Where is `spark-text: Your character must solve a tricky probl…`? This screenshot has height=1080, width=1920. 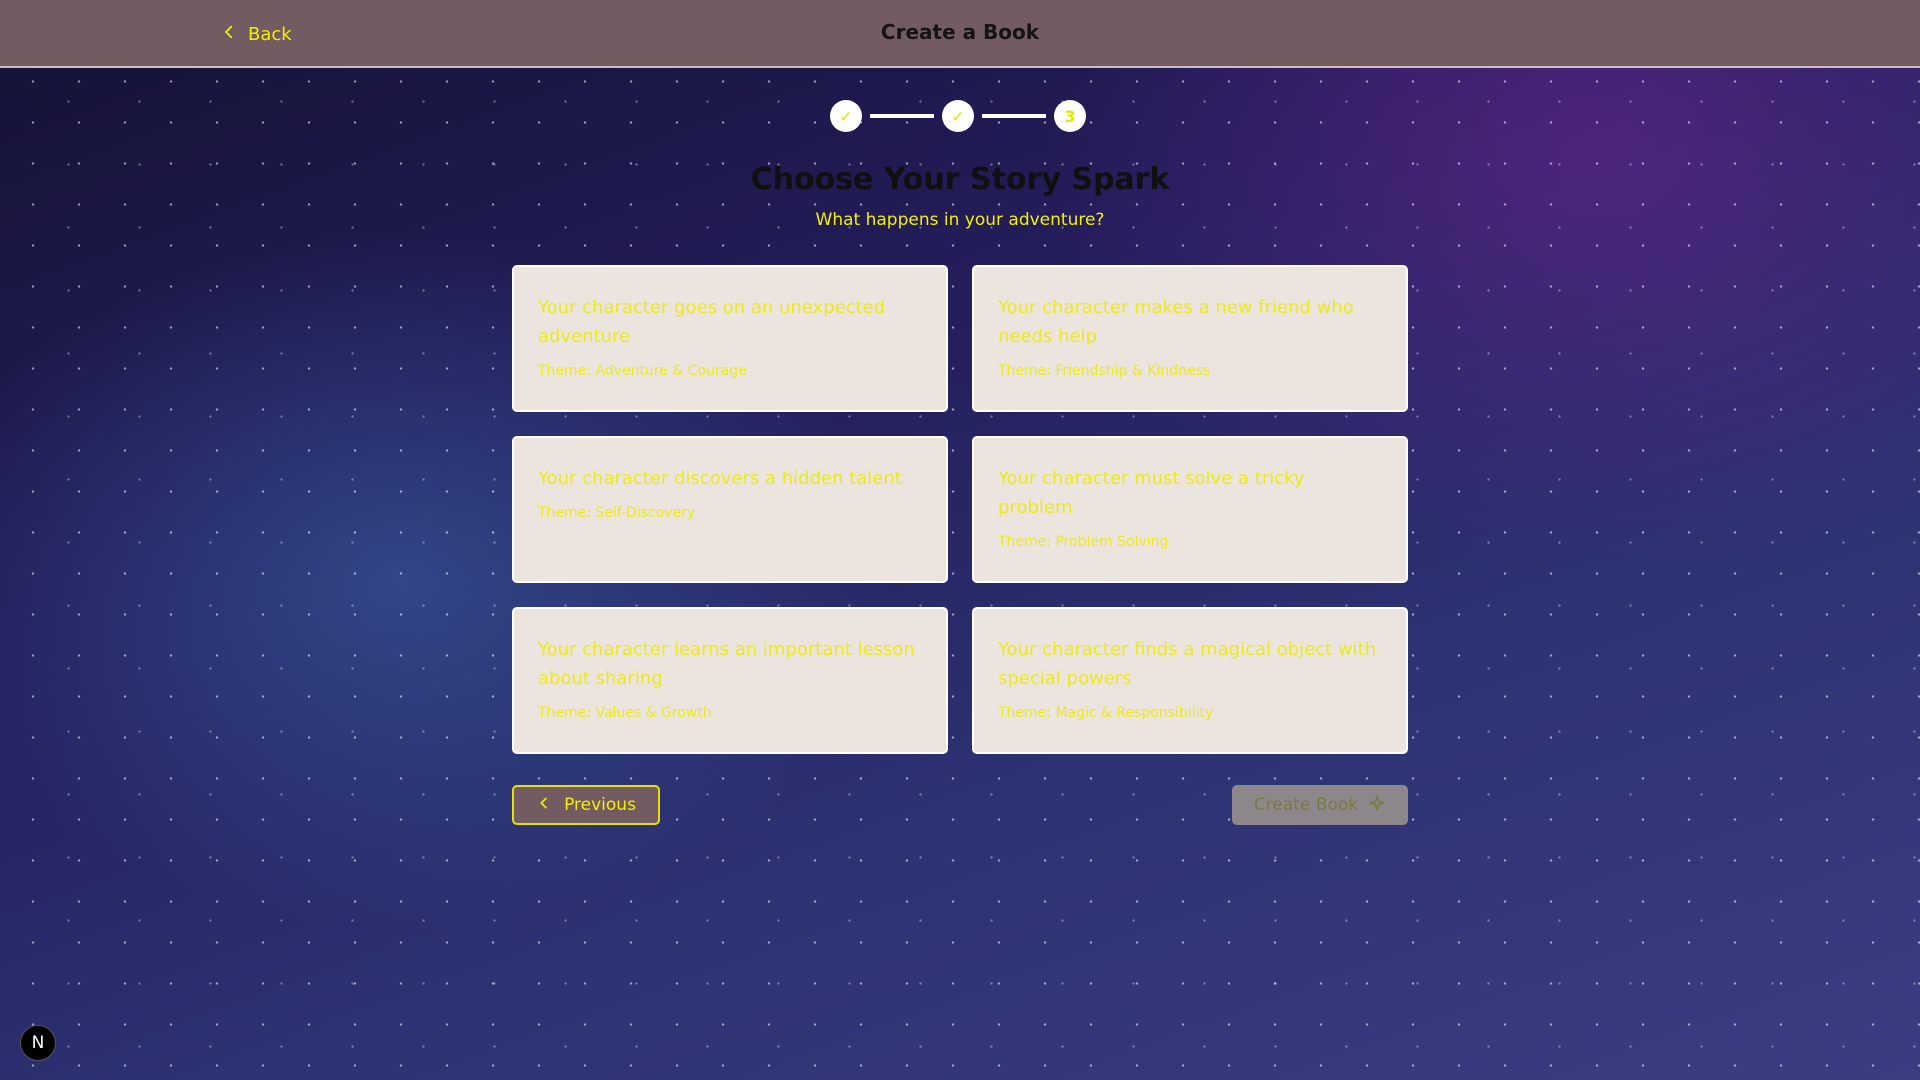 spark-text: Your character must solve a tricky probl… is located at coordinates (1151, 493).